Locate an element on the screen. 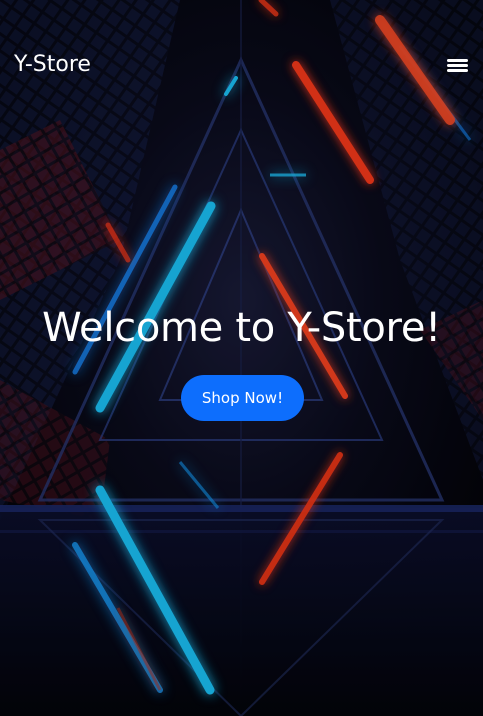  brand-logo: Y-Store is located at coordinates (52, 65).